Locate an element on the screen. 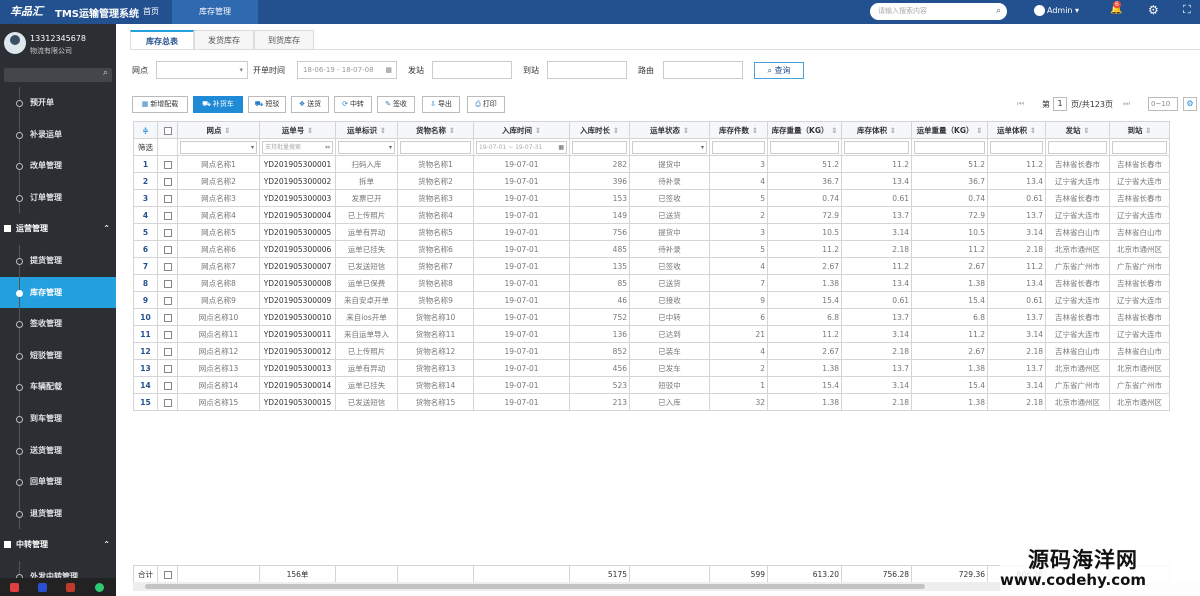  column-header: 库存件数 ⇕ is located at coordinates (738, 130).